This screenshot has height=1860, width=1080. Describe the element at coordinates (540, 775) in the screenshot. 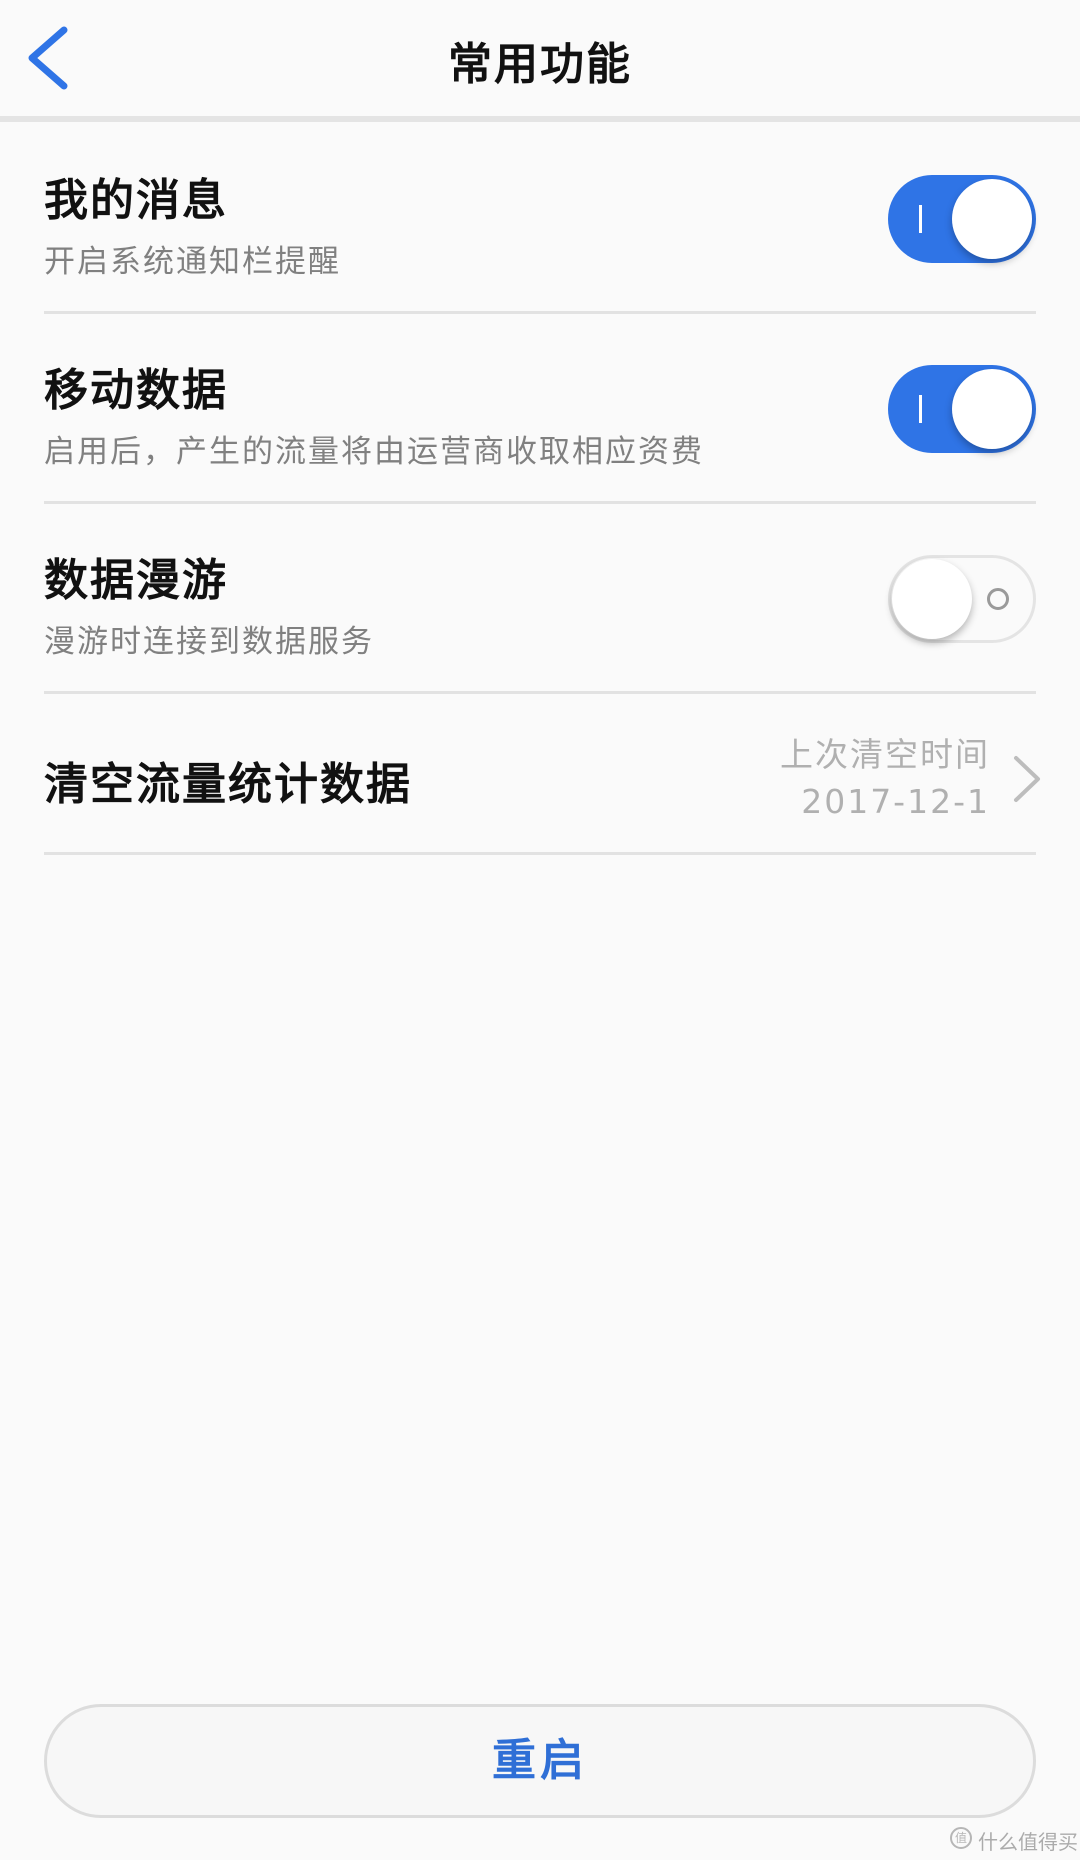

I see `clear-stats-row: 清空流量统计数据 上次清空时间 2017-12-1` at that location.